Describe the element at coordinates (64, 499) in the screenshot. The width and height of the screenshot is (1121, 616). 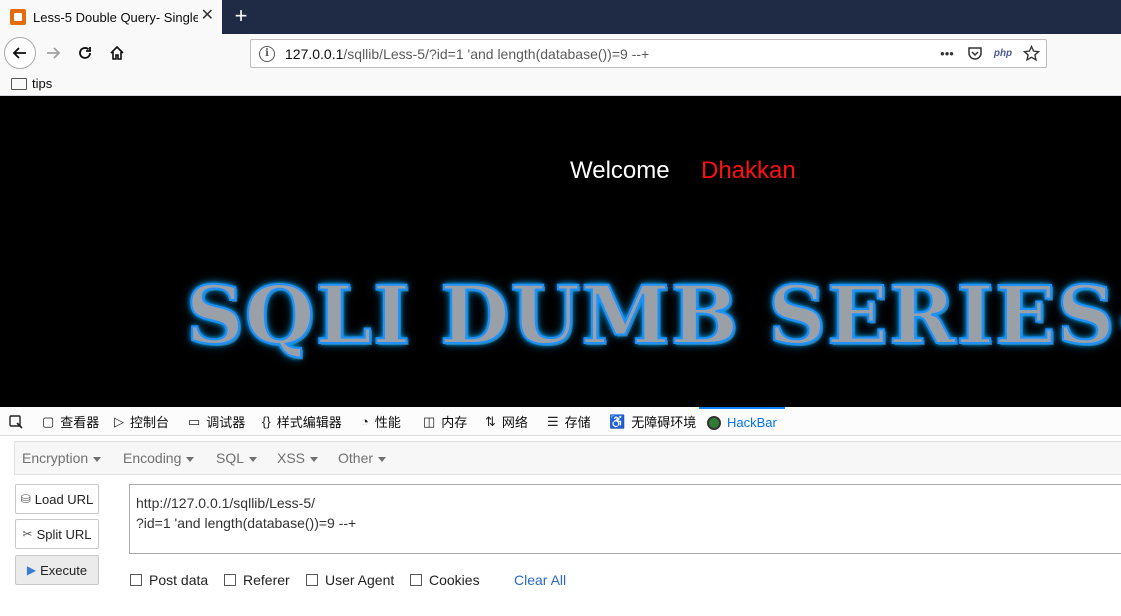
I see `button-label: Load URL` at that location.